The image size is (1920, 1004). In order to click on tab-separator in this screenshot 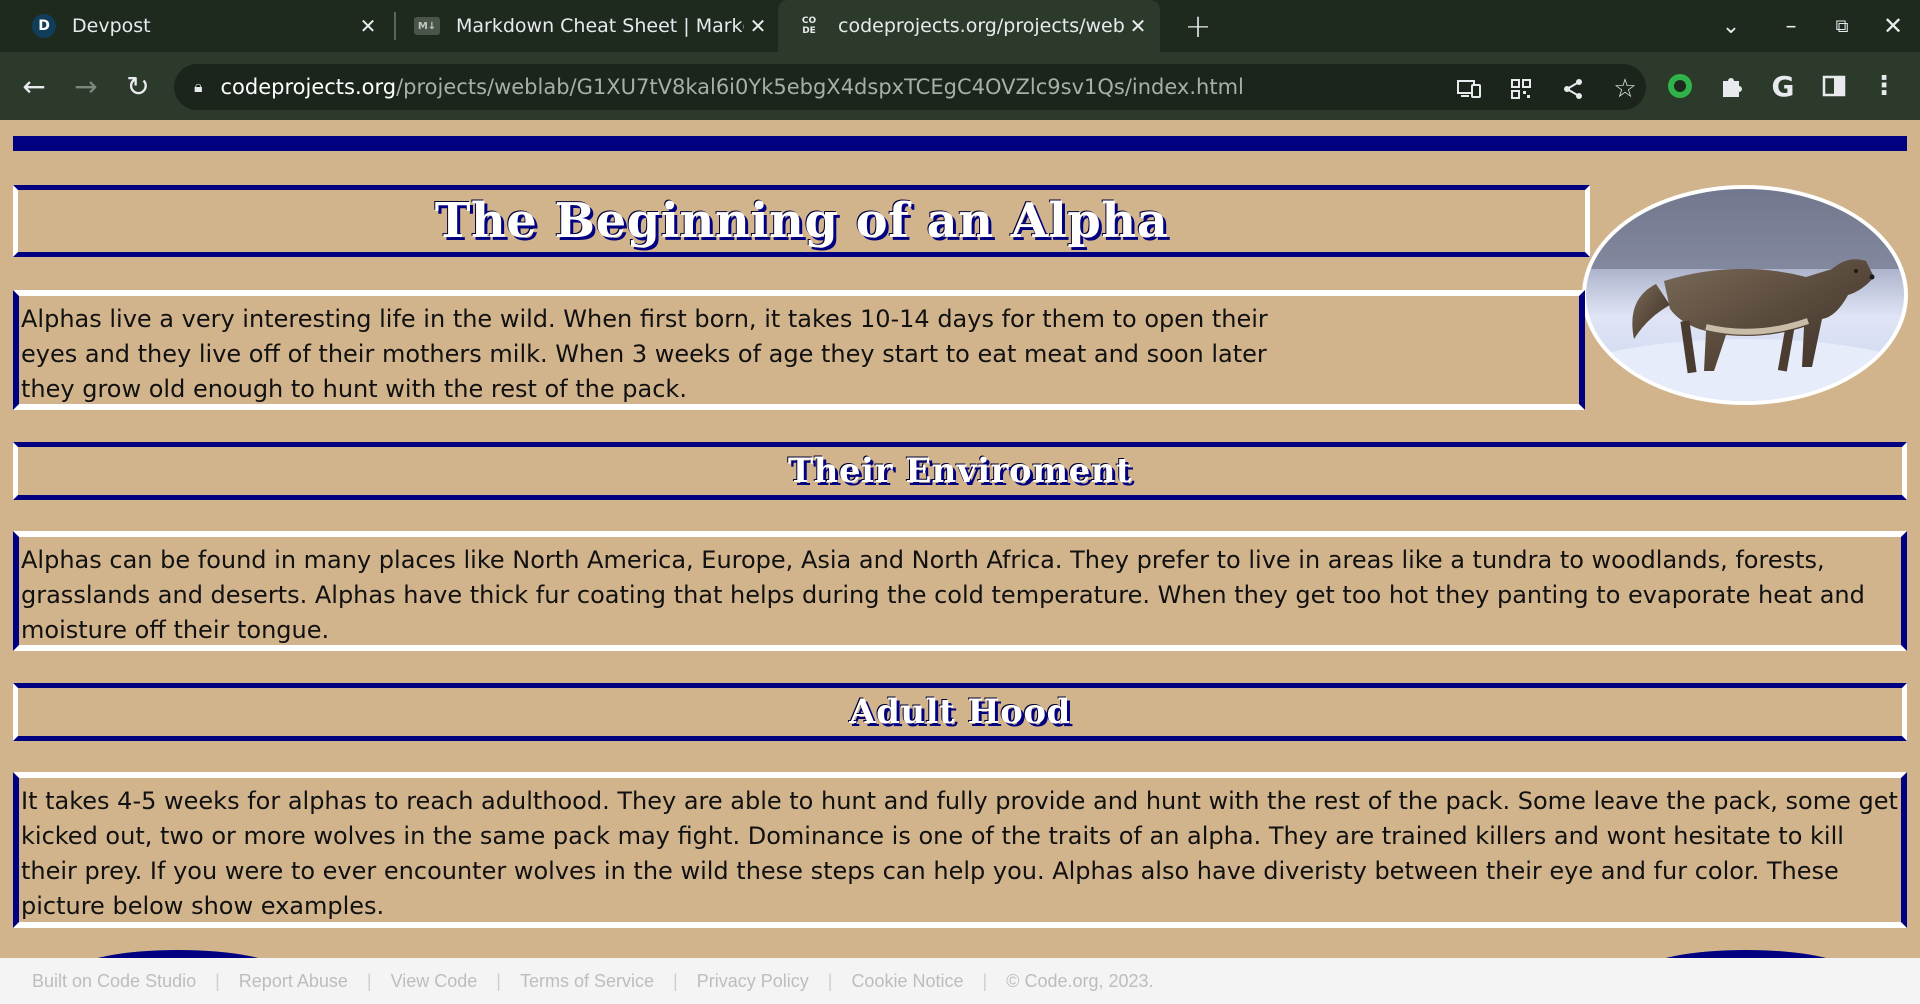, I will do `click(395, 26)`.